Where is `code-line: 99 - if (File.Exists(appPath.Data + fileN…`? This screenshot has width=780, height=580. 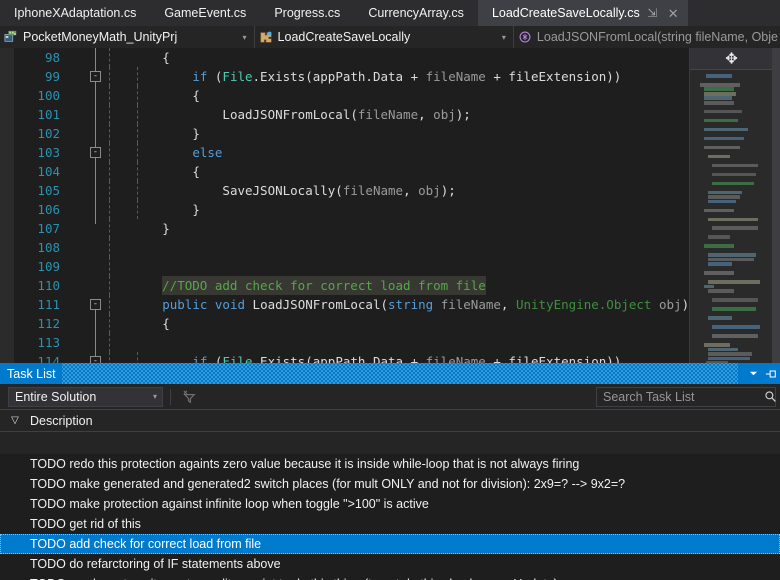
code-line: 99 - if (File.Exists(appPath.Data + fileN… is located at coordinates (351, 76).